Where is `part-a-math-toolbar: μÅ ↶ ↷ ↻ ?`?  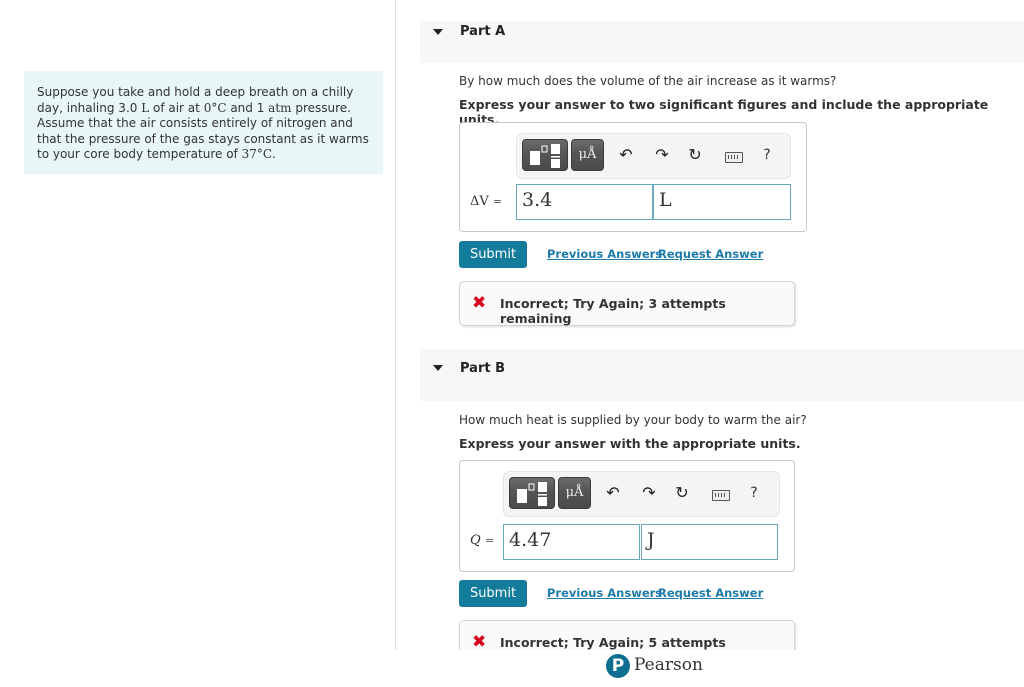
part-a-math-toolbar: μÅ ↶ ↷ ↻ ? is located at coordinates (653, 156).